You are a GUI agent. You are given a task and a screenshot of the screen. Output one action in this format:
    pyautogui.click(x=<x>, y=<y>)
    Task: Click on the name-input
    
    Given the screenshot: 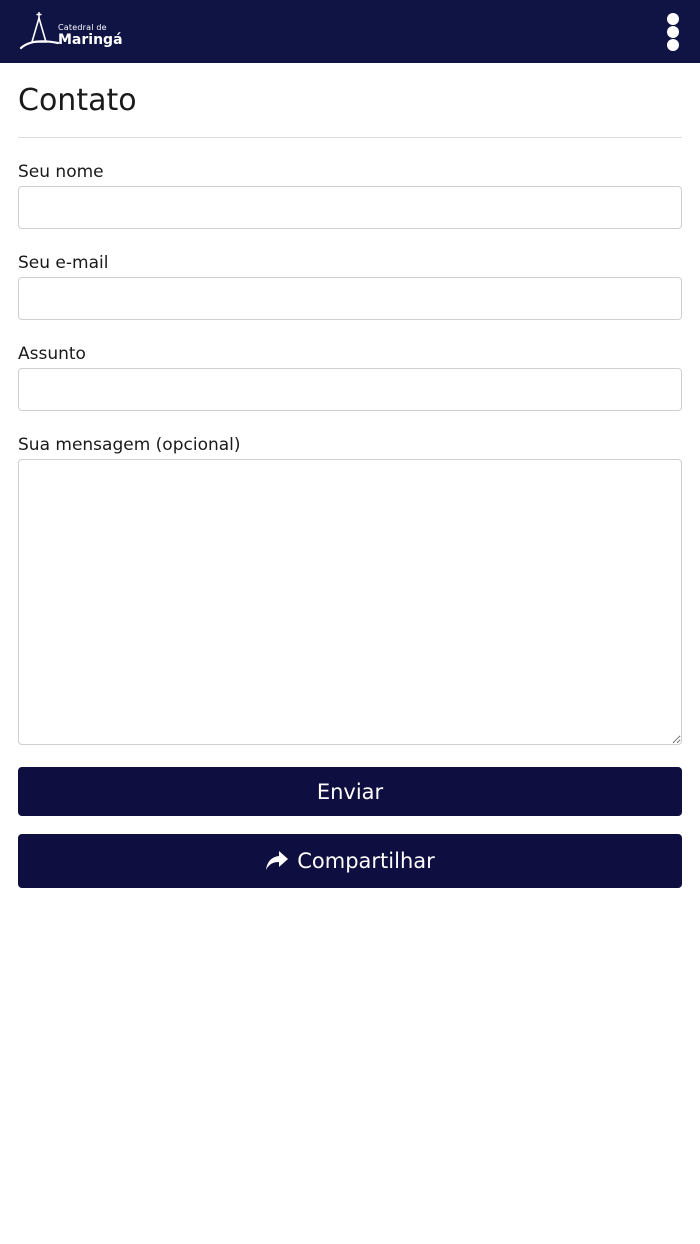 What is the action you would take?
    pyautogui.click(x=350, y=207)
    